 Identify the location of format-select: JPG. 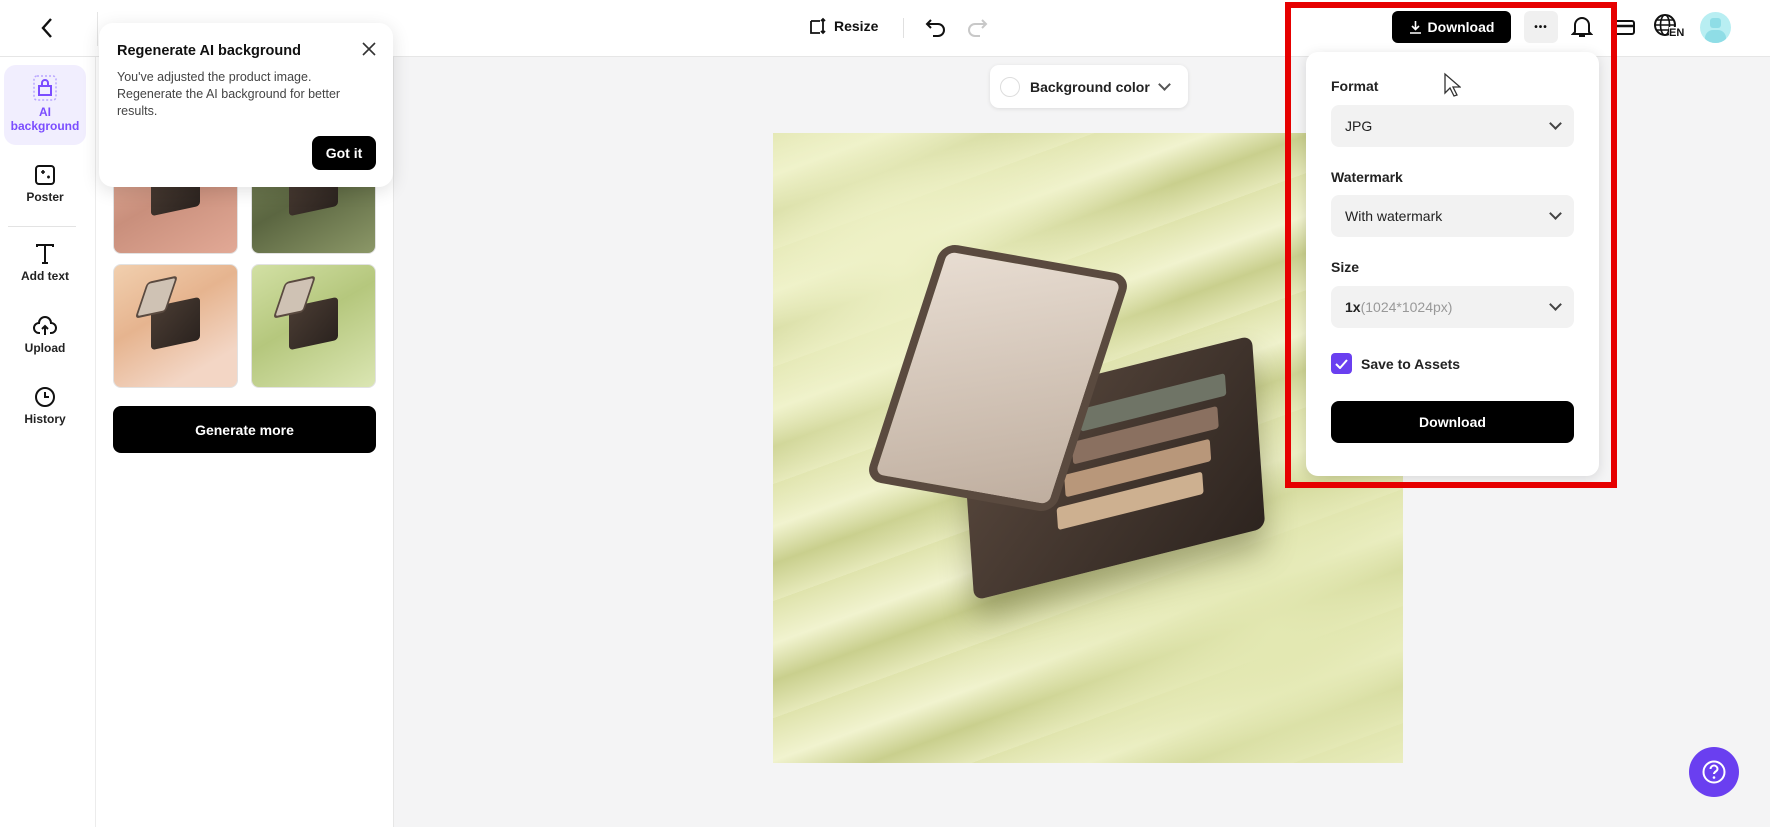
(1452, 126).